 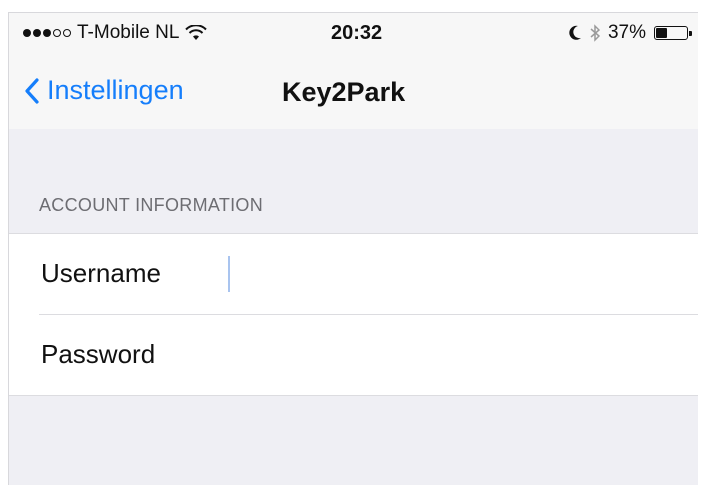 I want to click on status-right: 37%, so click(x=630, y=33).